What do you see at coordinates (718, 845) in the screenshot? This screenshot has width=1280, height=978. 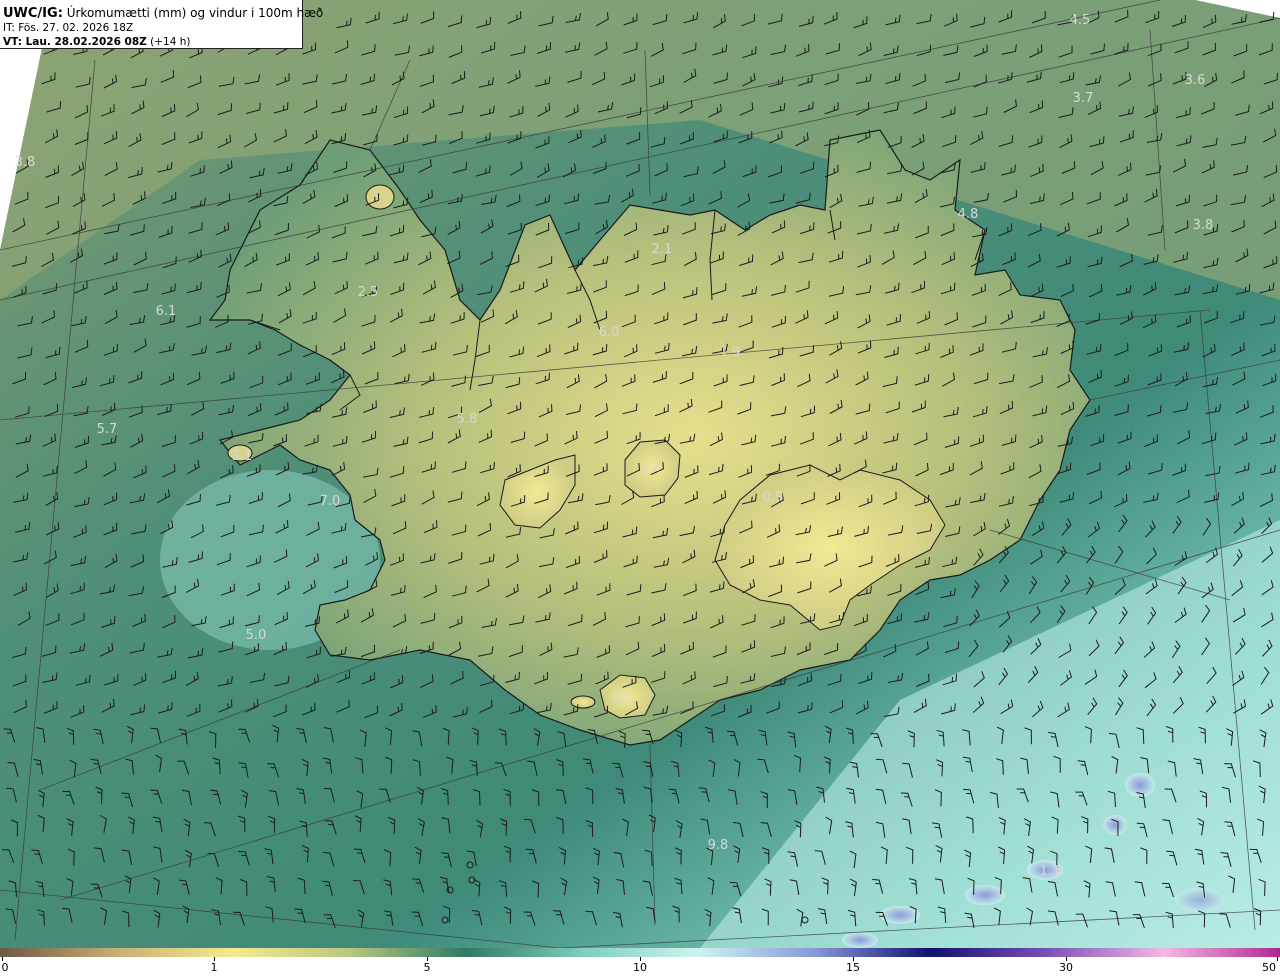 I see `map-value: 9.8` at bounding box center [718, 845].